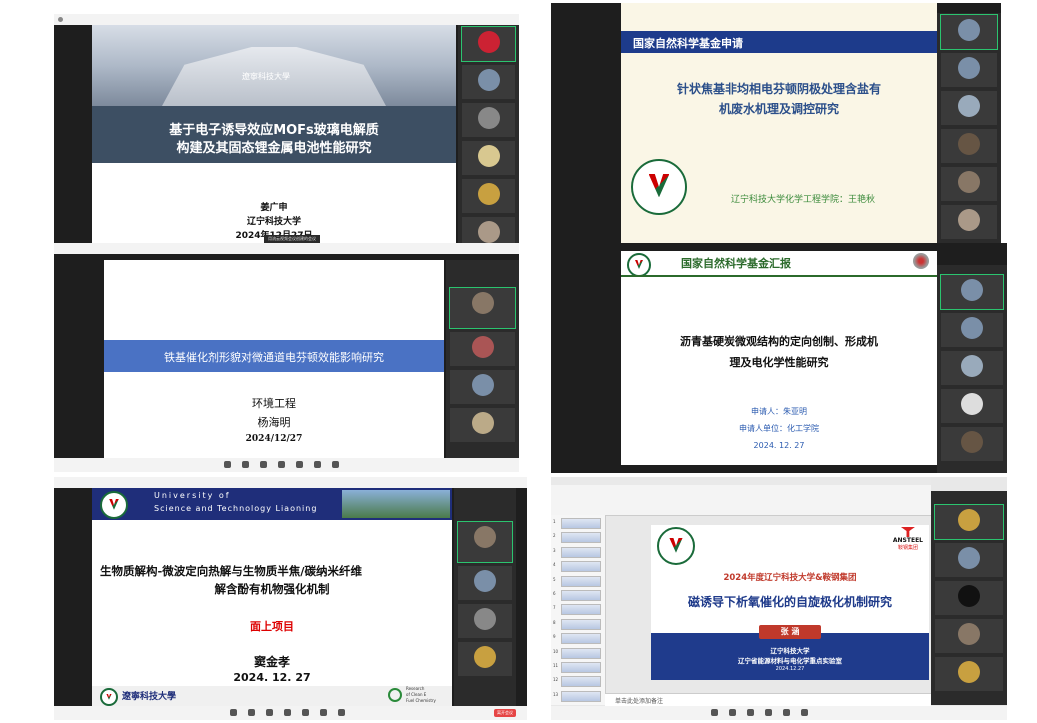 This screenshot has height=723, width=1037. I want to click on molecule-icon, so click(921, 261).